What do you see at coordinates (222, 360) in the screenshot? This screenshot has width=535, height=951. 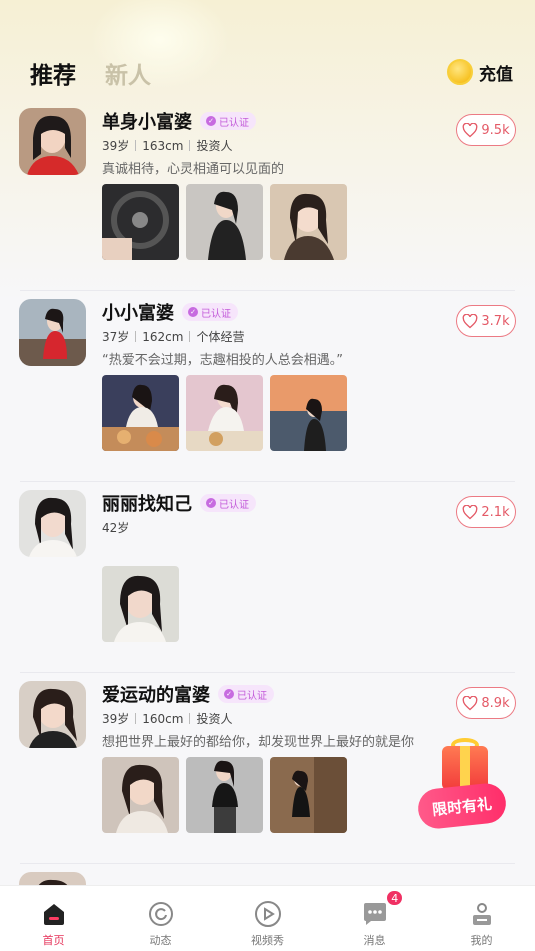 I see `user-bio: “热爱不会过期，志趣相投的人总会相遇。”` at bounding box center [222, 360].